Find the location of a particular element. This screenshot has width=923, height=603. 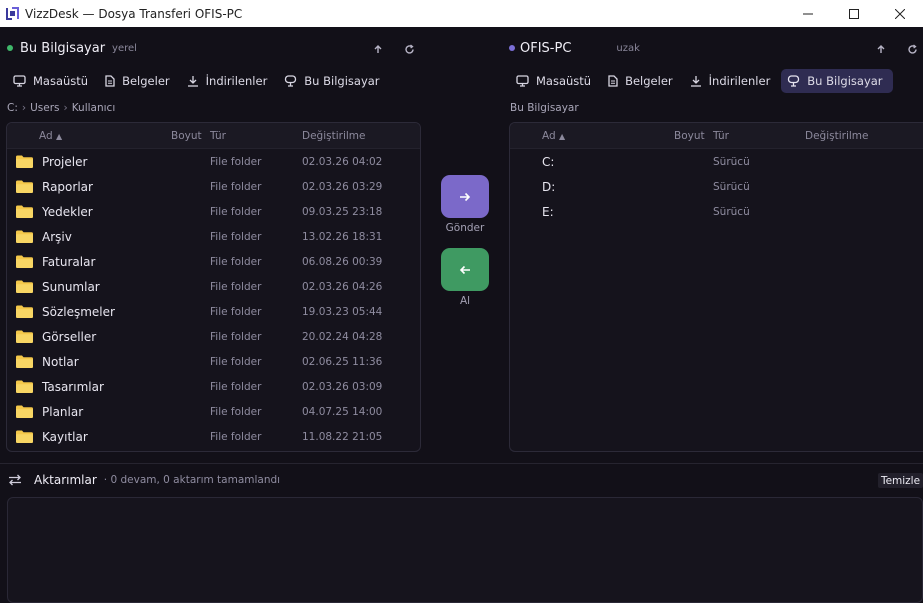

file-name: Kayıtlar is located at coordinates (65, 436).